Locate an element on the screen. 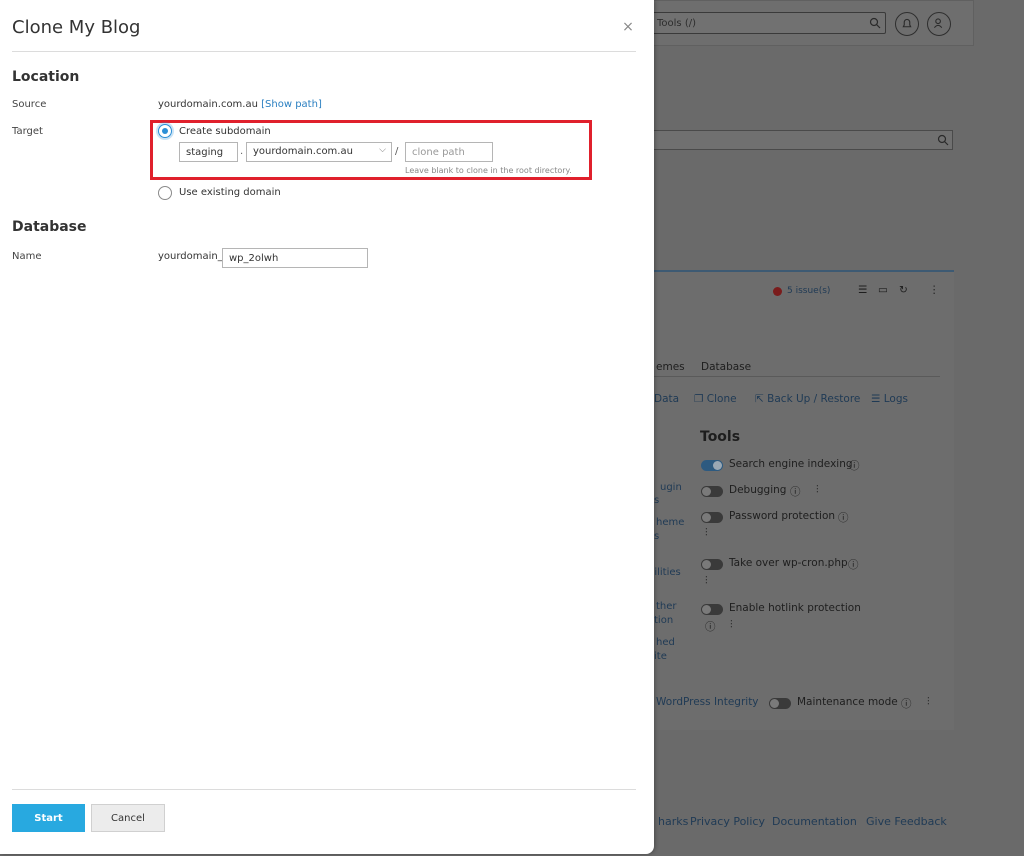  left-link-fragment: tion is located at coordinates (663, 620).